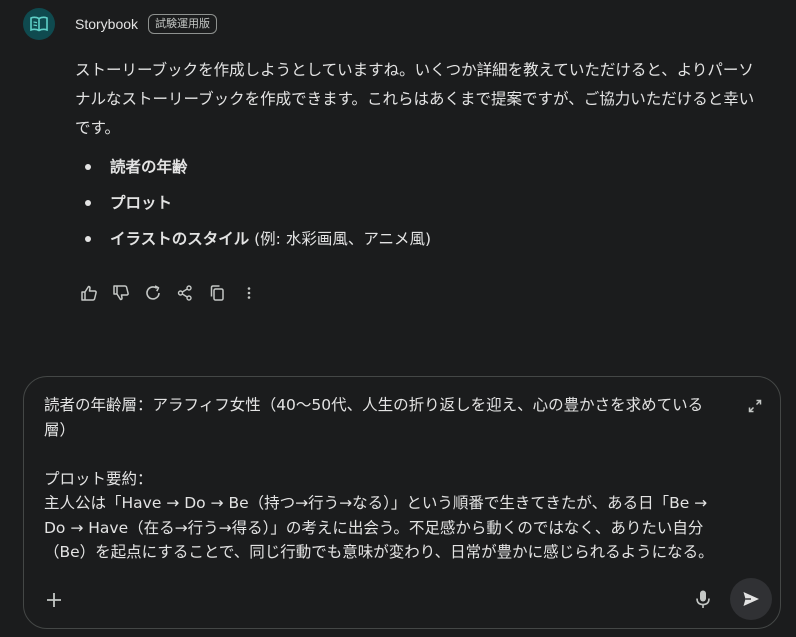 The image size is (796, 637). I want to click on message-header: Storybook 試験運用版, so click(146, 24).